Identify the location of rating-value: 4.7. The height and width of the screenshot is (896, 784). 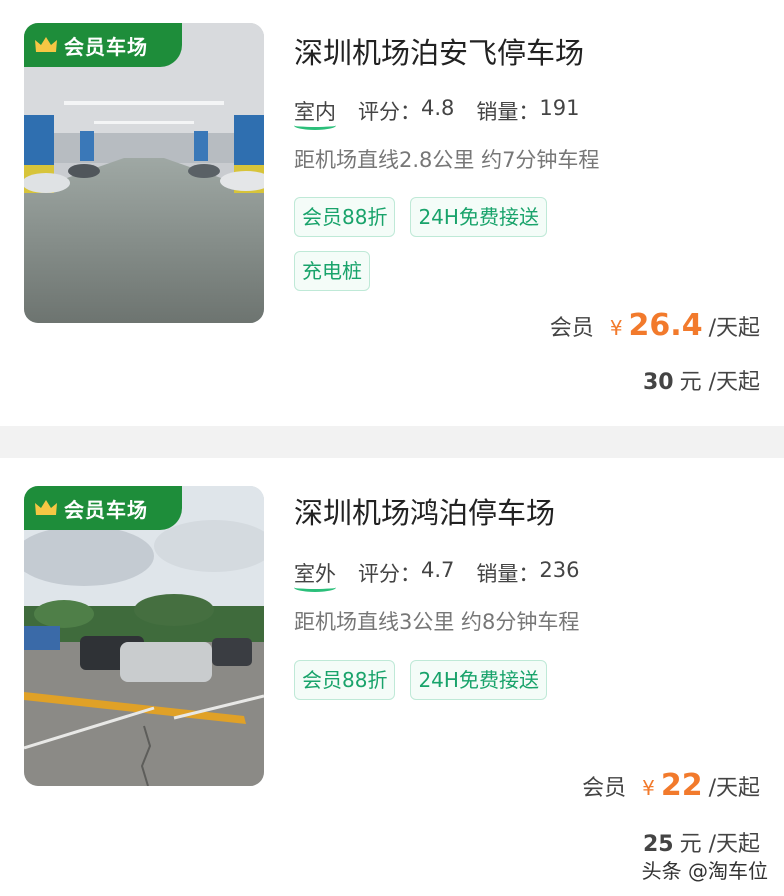
(438, 570).